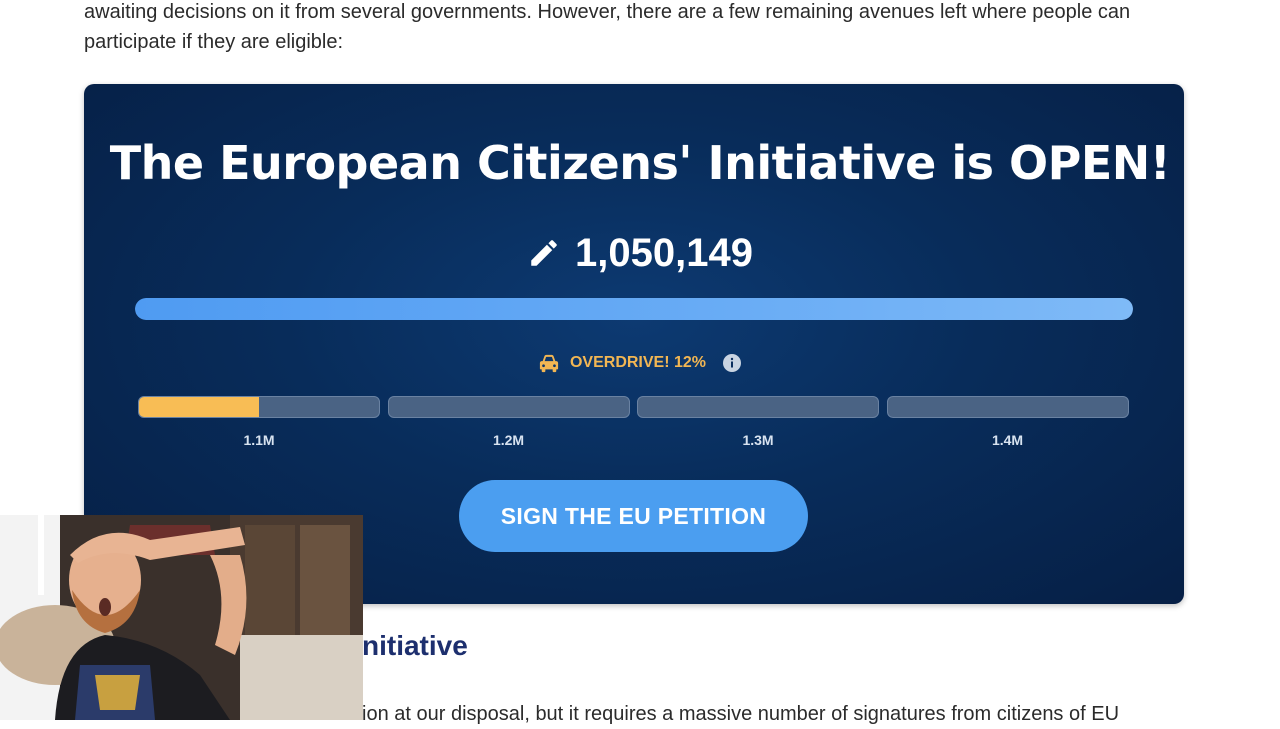 This screenshot has width=1280, height=729. Describe the element at coordinates (633, 516) in the screenshot. I see `sign-petition-button: SIGN THE EU PETITION` at that location.